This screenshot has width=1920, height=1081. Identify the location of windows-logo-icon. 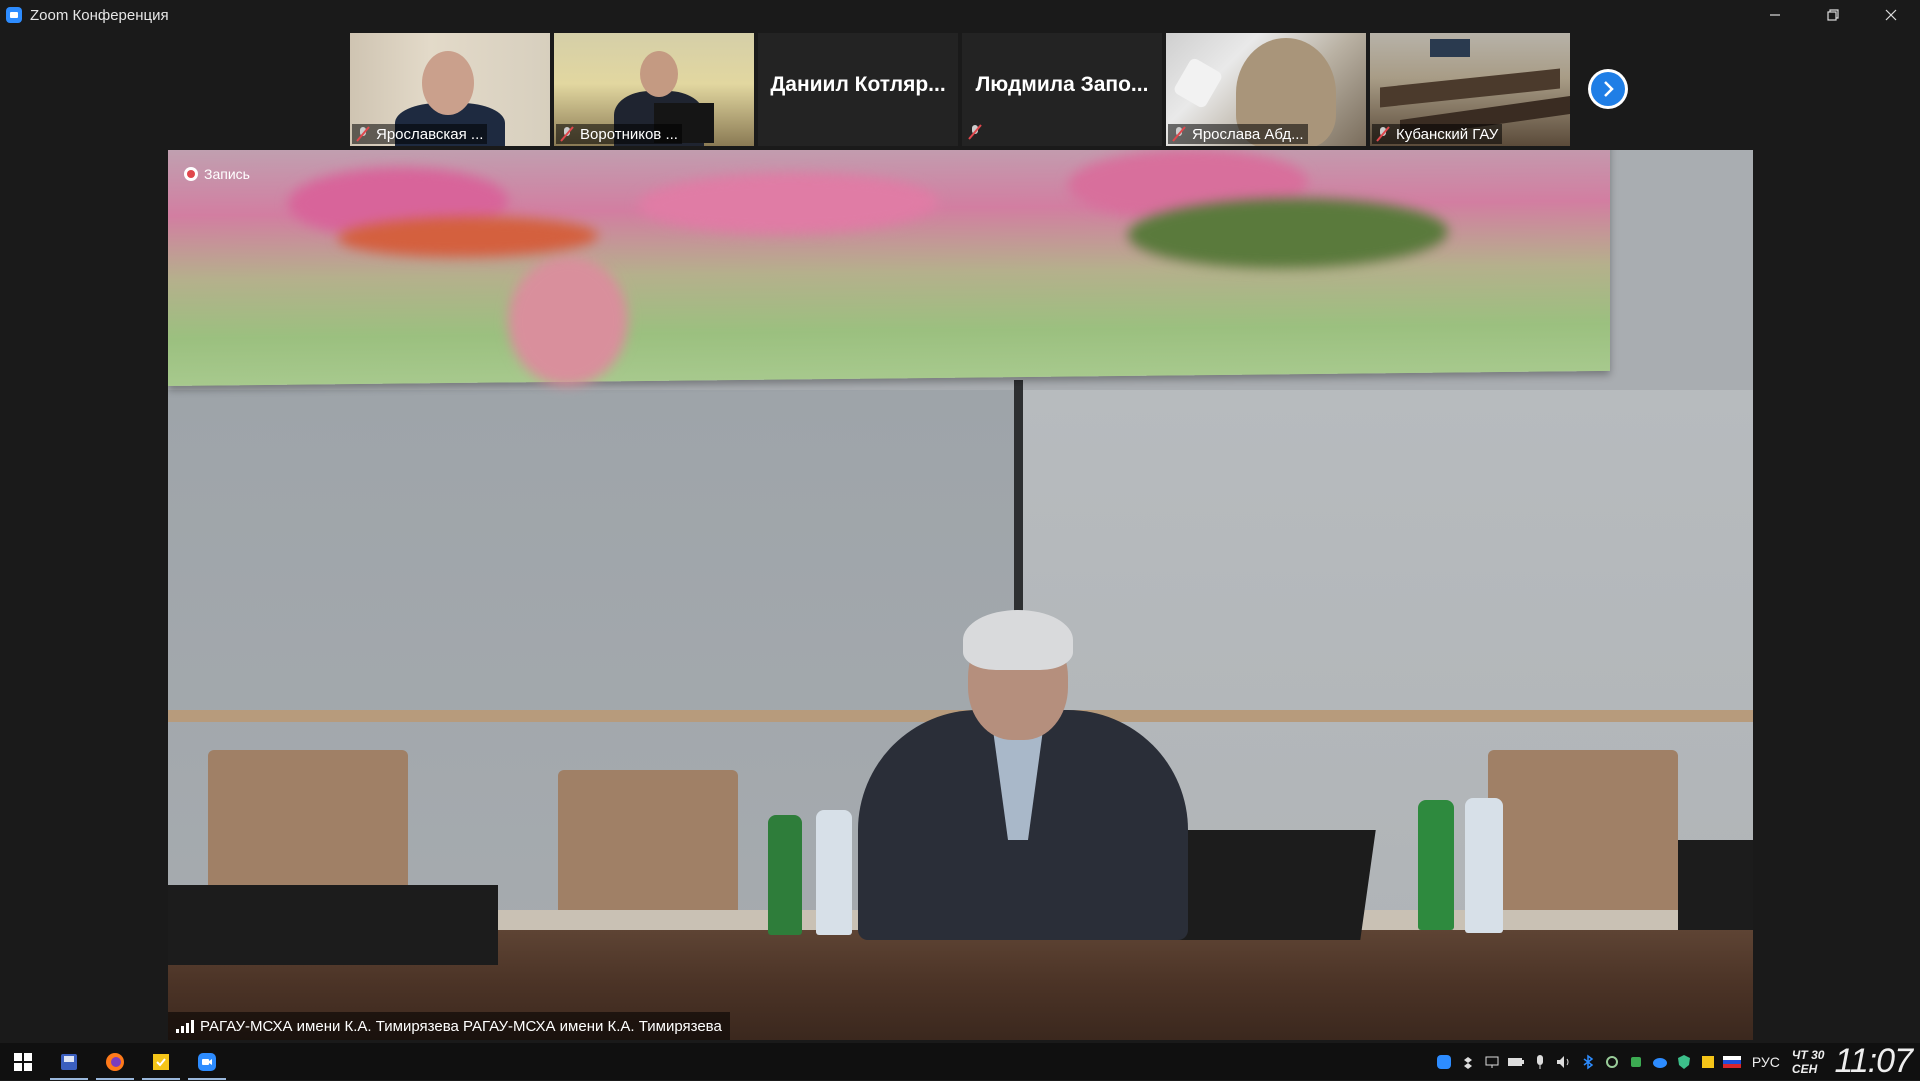
(23, 1061).